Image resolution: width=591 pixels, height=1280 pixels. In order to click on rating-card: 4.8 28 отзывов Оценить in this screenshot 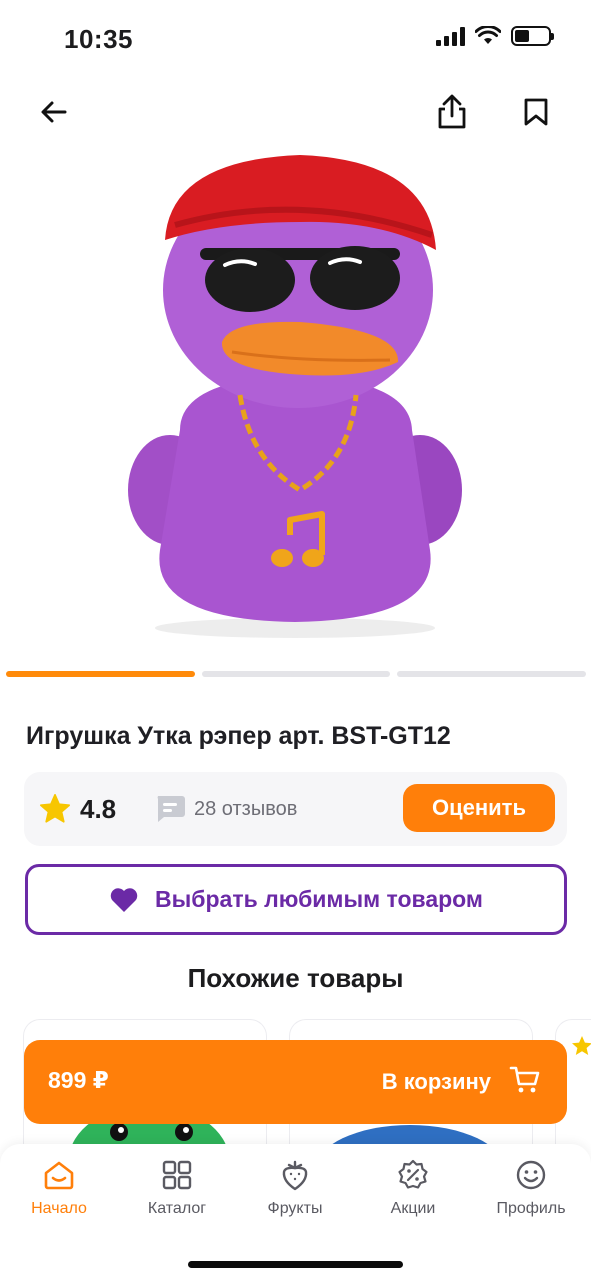, I will do `click(295, 809)`.